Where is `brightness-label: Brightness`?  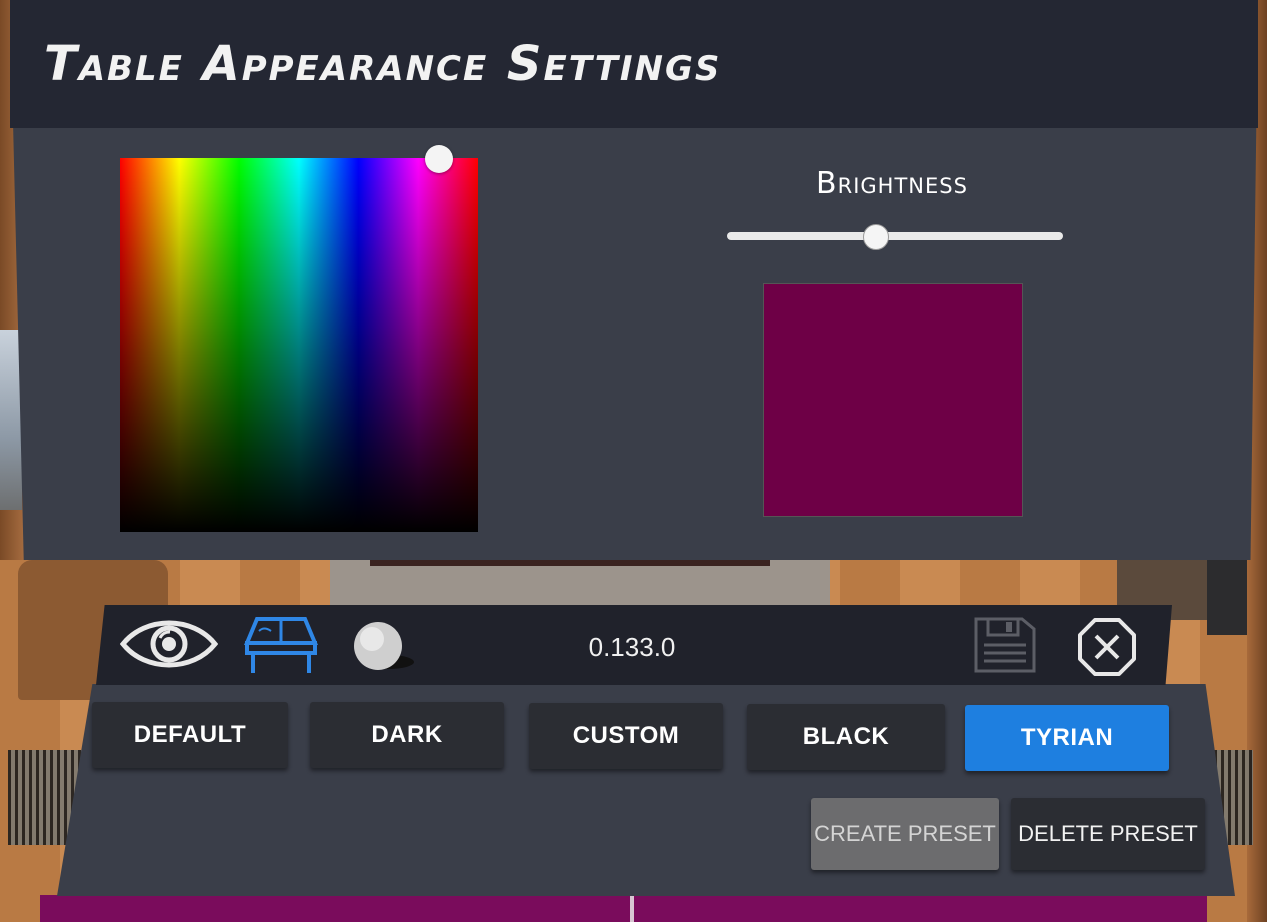
brightness-label: Brightness is located at coordinates (892, 183).